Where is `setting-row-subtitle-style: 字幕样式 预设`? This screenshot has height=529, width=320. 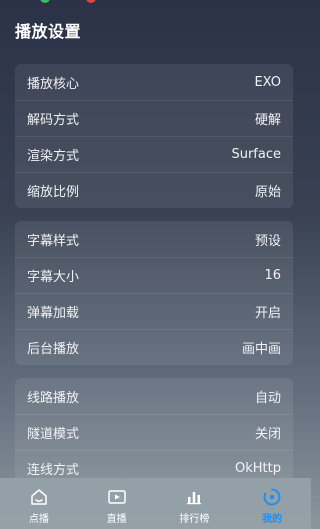
setting-row-subtitle-style: 字幕样式 预设 is located at coordinates (154, 239).